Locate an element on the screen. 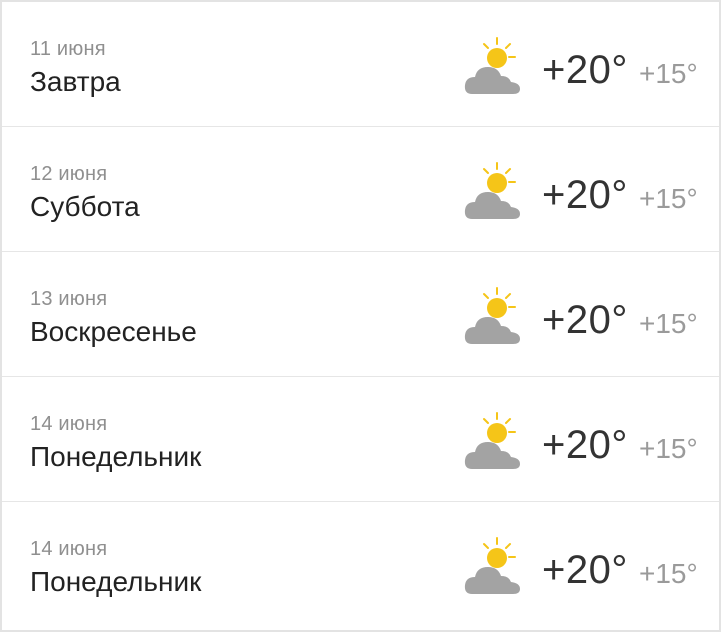  day-name: Суббота is located at coordinates (85, 206).